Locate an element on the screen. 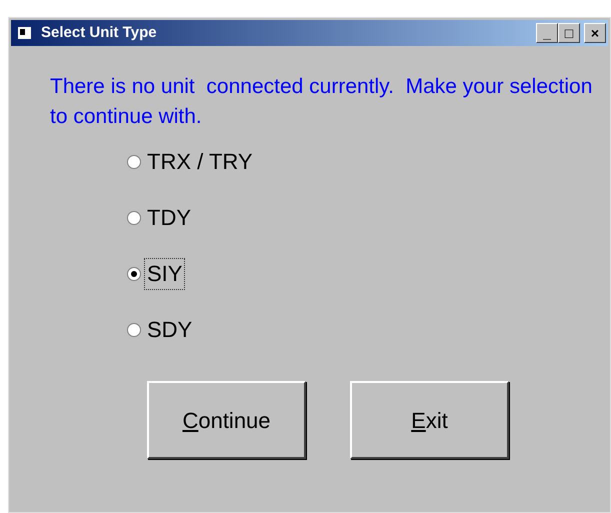  option-label: TRX / TRY is located at coordinates (200, 162).